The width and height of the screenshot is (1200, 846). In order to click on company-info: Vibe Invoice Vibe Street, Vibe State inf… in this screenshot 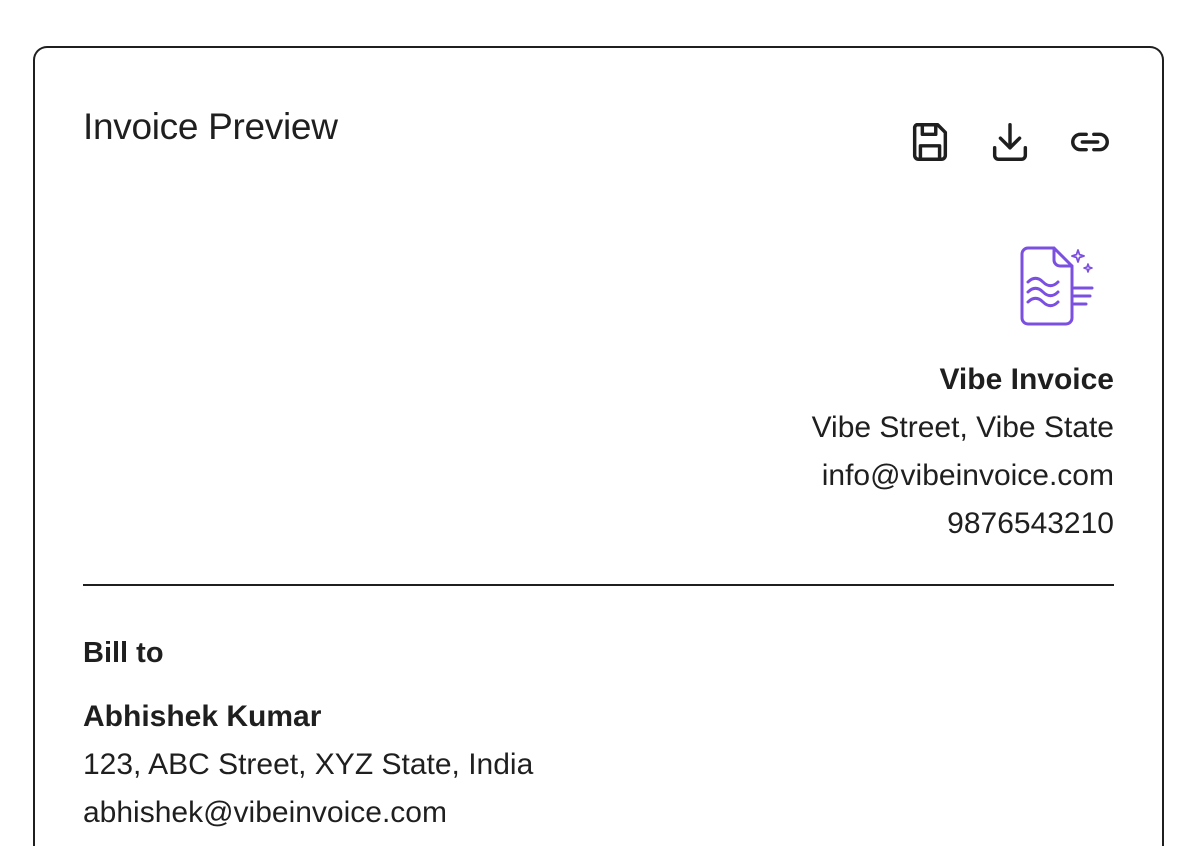, I will do `click(963, 452)`.